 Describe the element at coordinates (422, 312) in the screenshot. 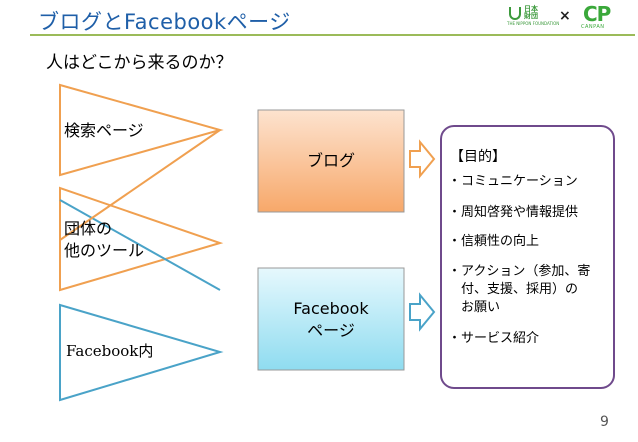

I see `facebook-arrow-icon` at that location.